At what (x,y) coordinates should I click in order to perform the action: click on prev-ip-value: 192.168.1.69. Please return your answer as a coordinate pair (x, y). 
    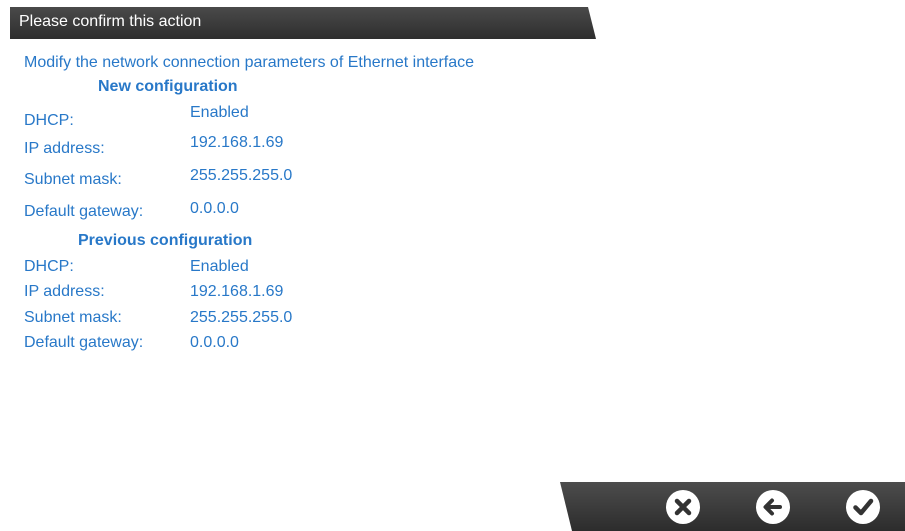
    Looking at the image, I should click on (237, 291).